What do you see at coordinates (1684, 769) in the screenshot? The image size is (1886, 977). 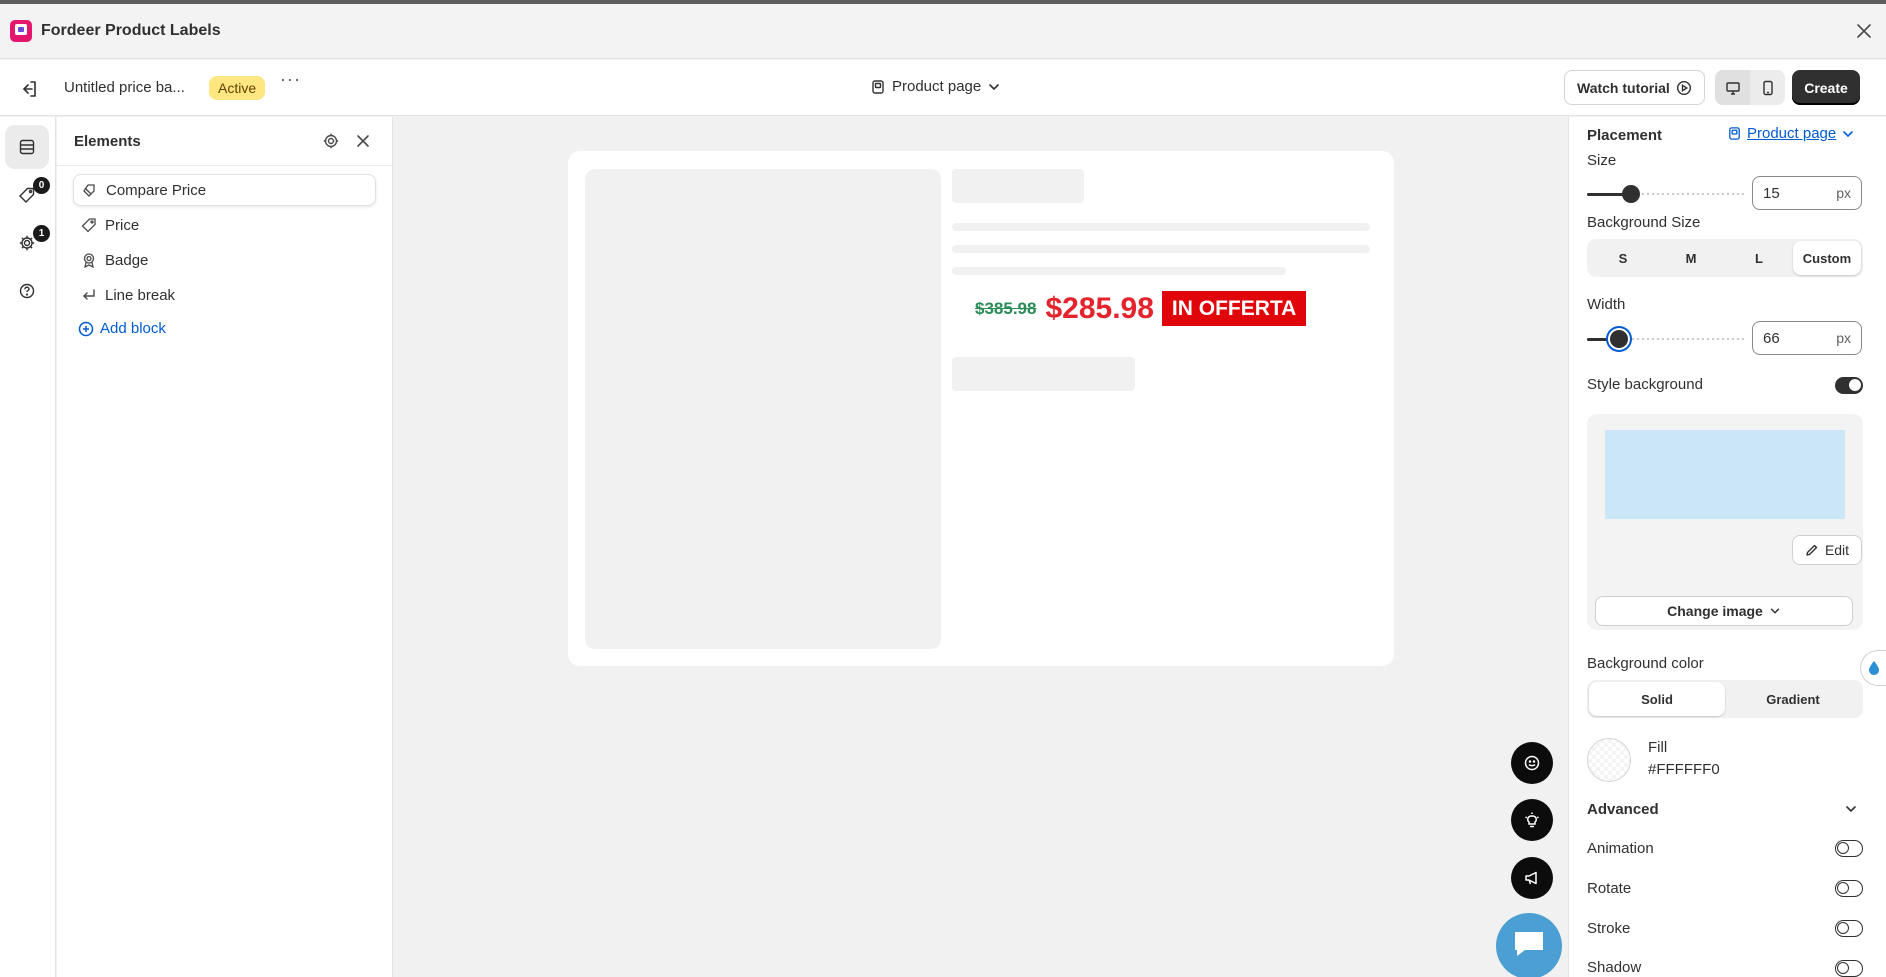 I see `fill-value: #FFFFFF0` at bounding box center [1684, 769].